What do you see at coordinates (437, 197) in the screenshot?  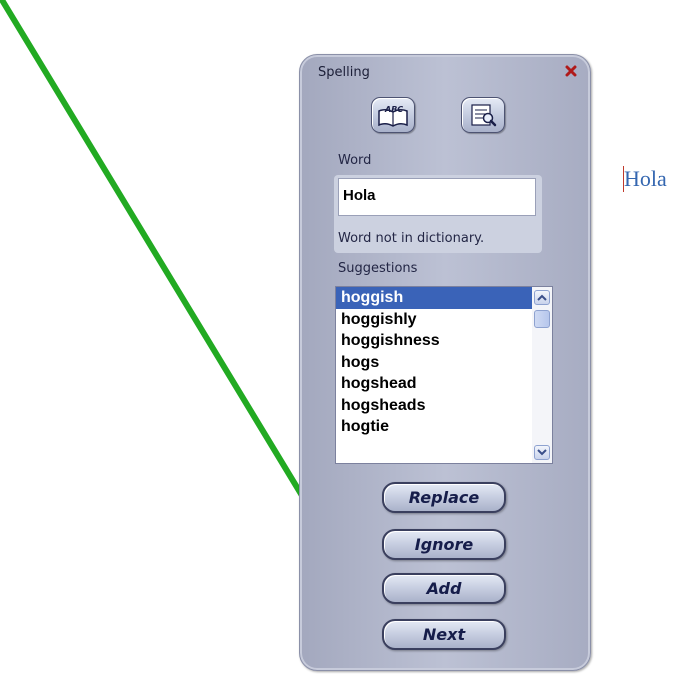 I see `word-field: Hola` at bounding box center [437, 197].